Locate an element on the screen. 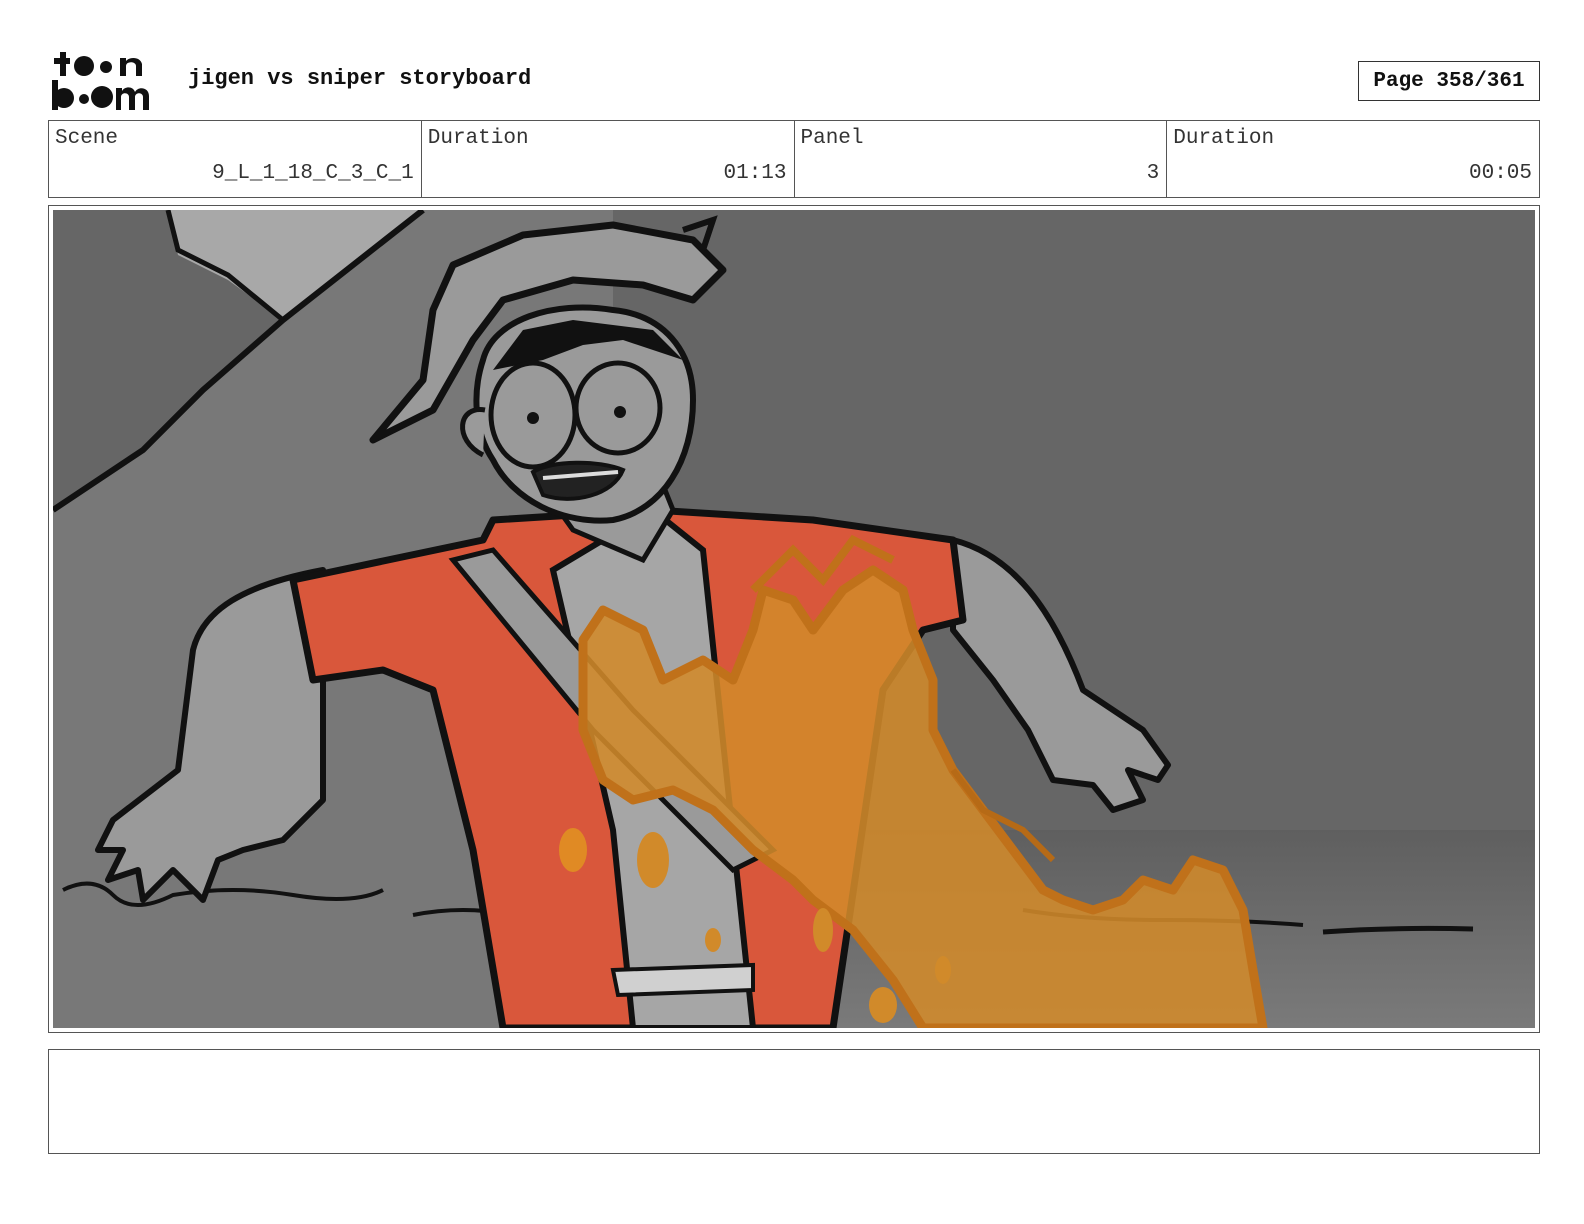 The height and width of the screenshot is (1224, 1584). panel-duration-value: 00:05 is located at coordinates (1500, 173).